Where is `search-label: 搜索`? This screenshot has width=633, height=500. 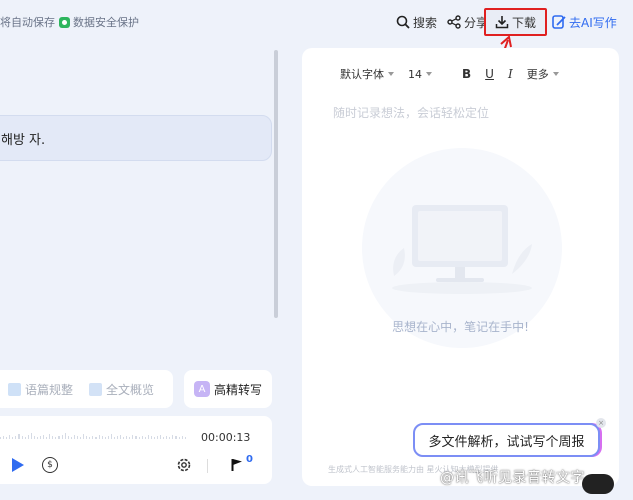
search-label: 搜索 is located at coordinates (425, 22).